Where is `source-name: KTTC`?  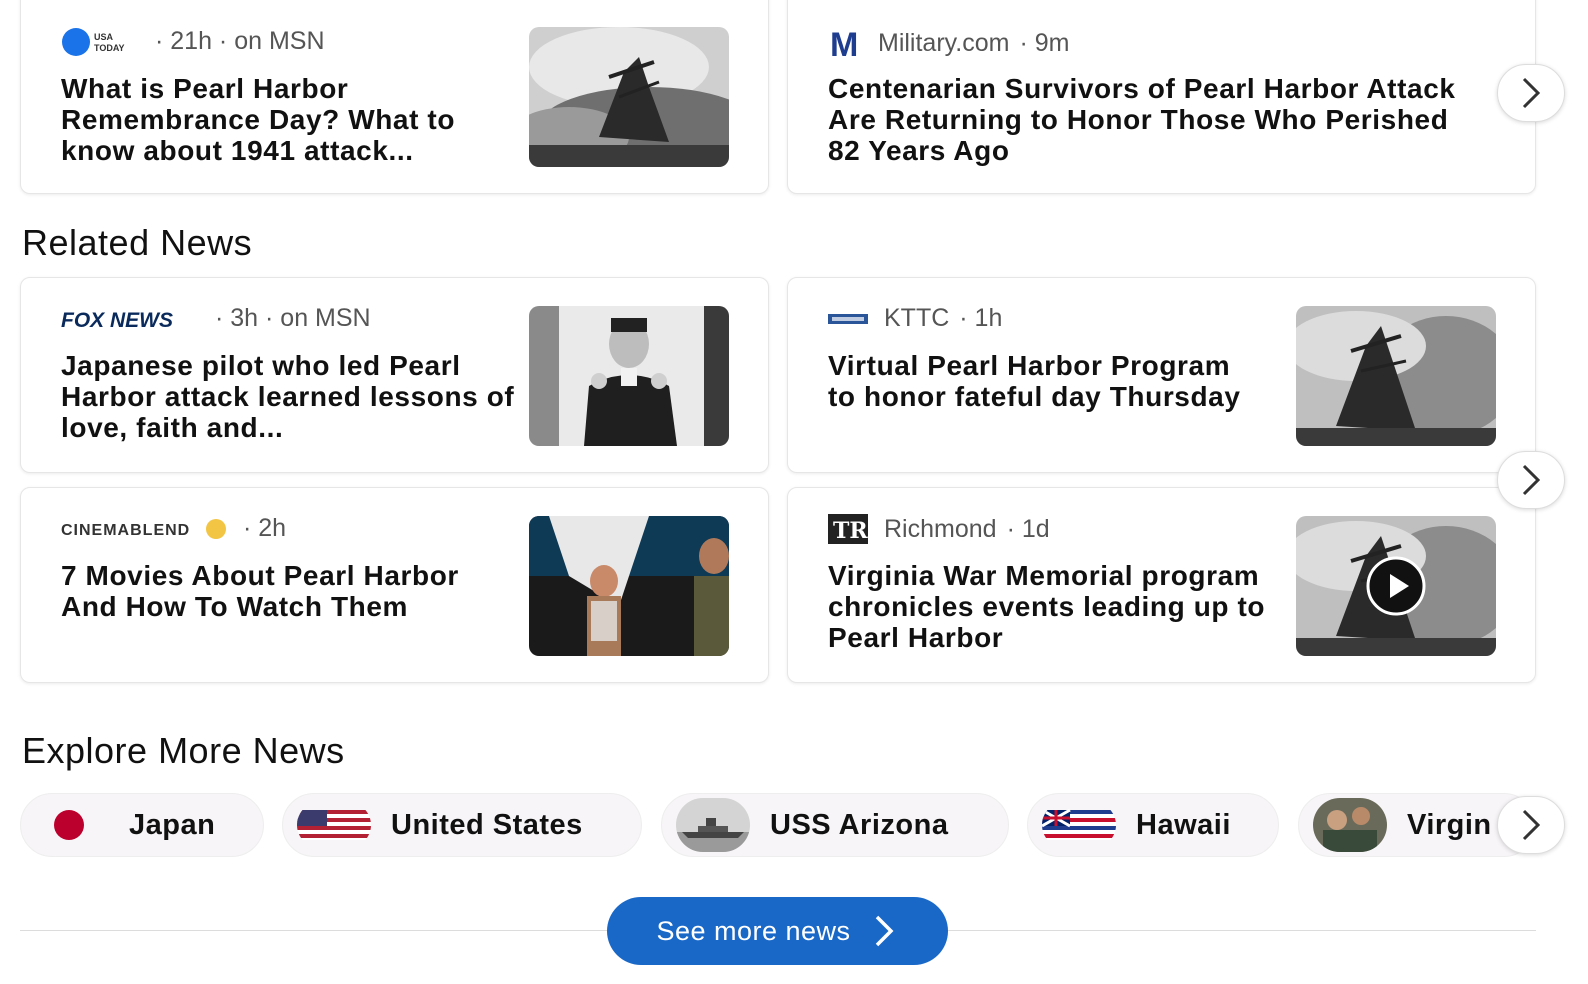
source-name: KTTC is located at coordinates (917, 318).